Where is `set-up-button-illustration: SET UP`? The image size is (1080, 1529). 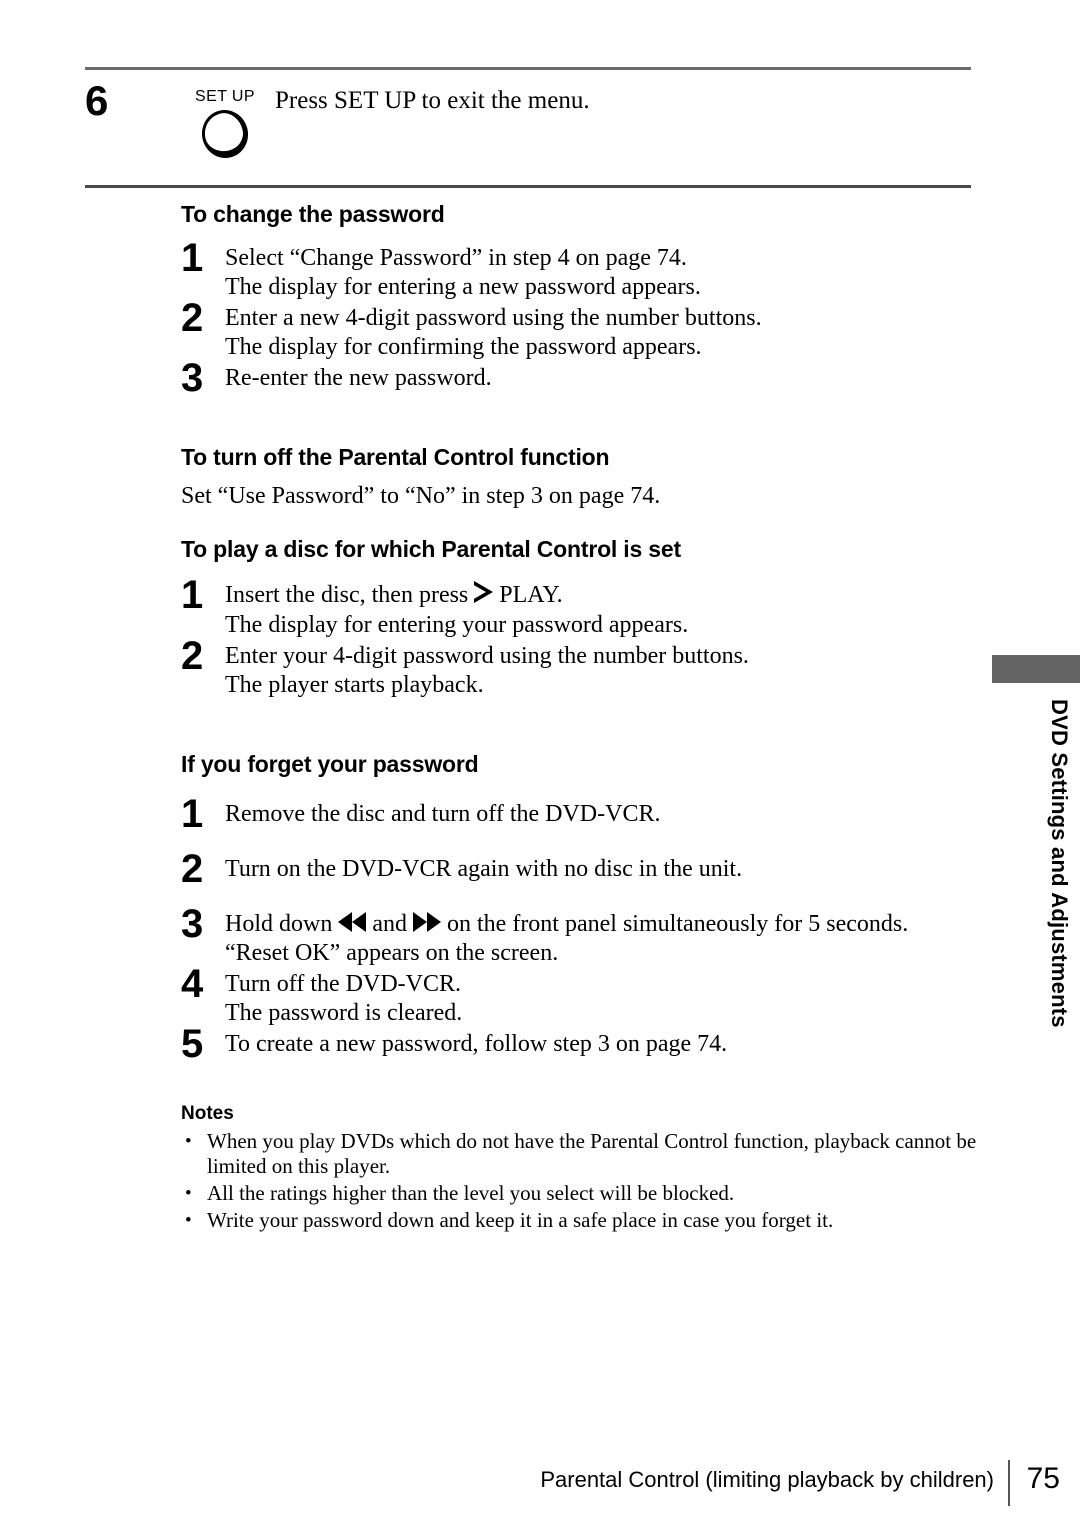
set-up-button-illustration: SET UP is located at coordinates (225, 125).